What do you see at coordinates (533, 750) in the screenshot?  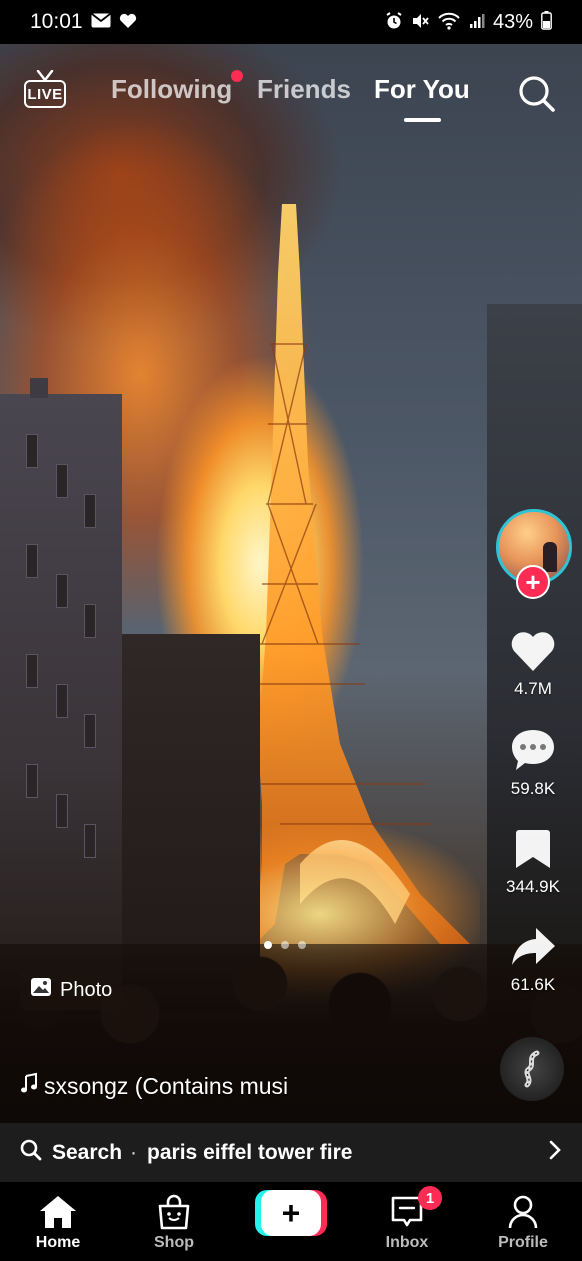 I see `comment-icon` at bounding box center [533, 750].